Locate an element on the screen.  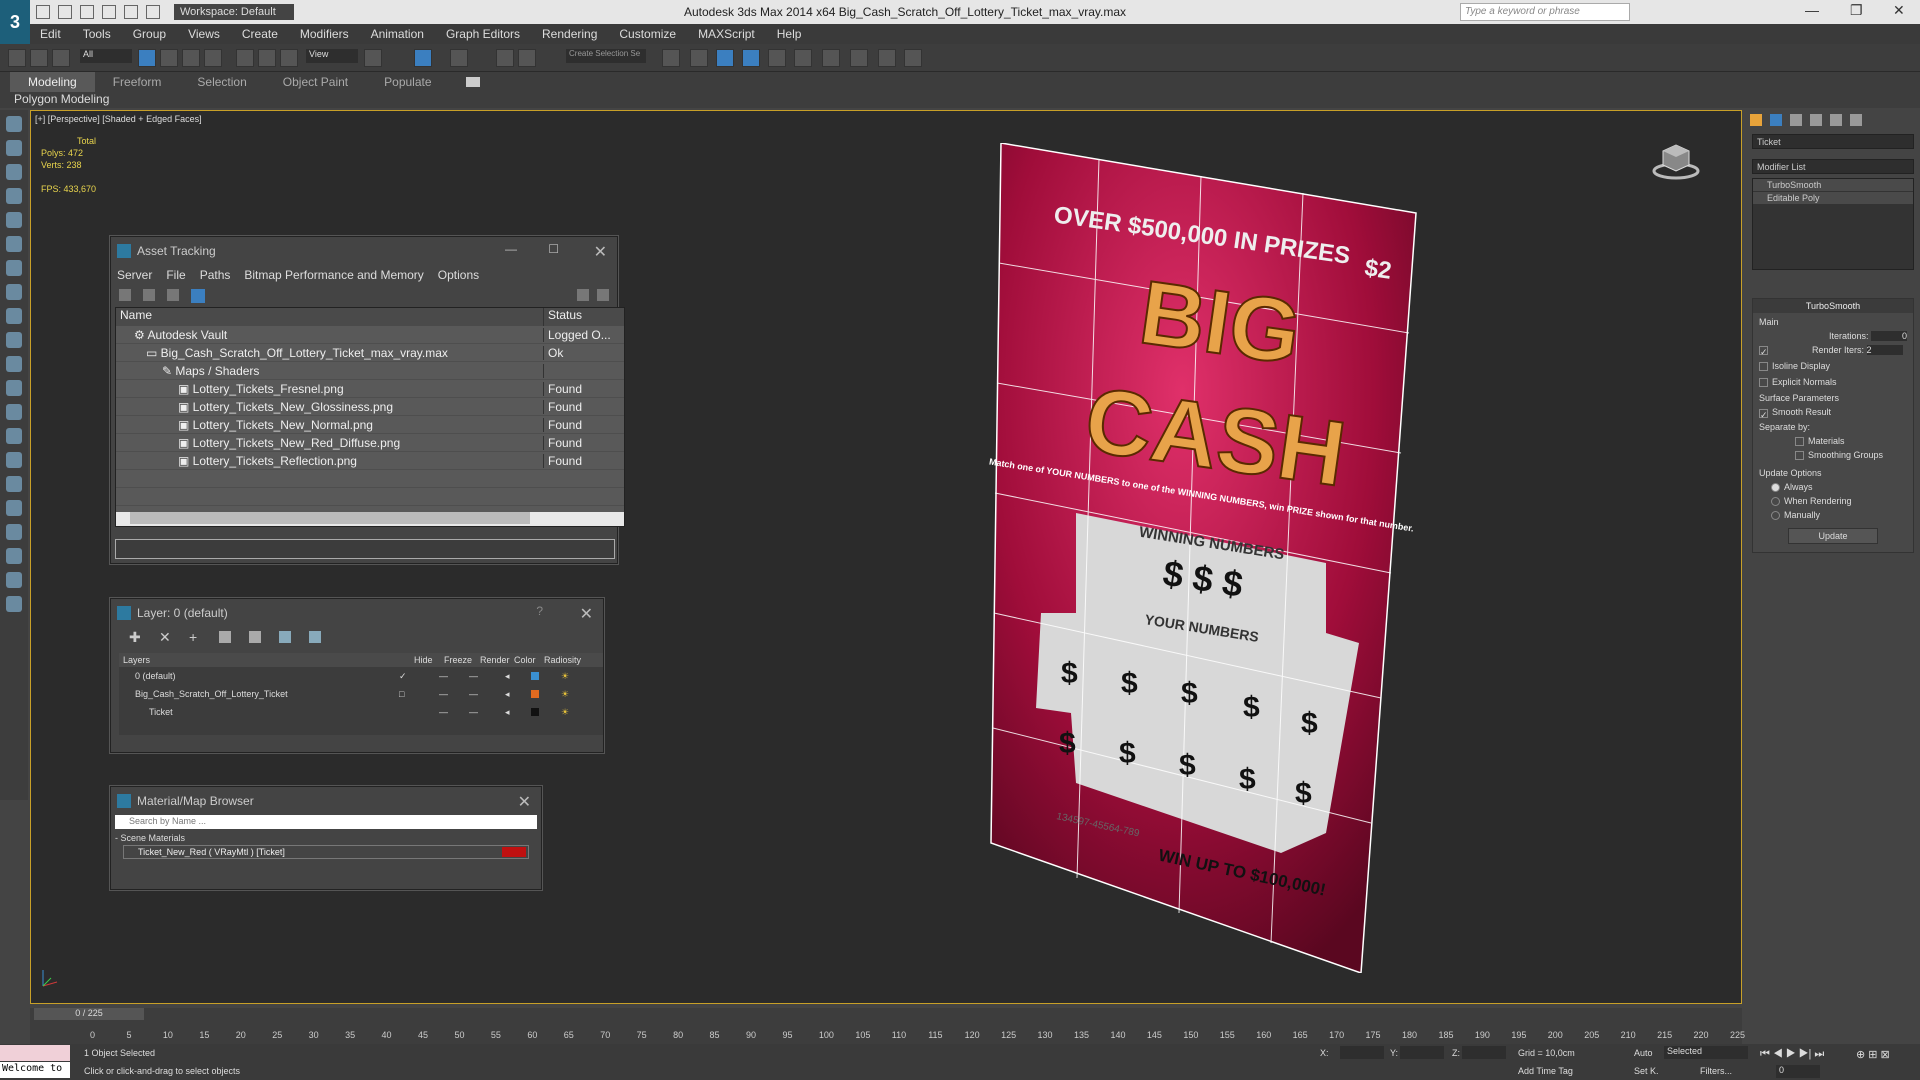
menu-views: Views is located at coordinates (204, 34).